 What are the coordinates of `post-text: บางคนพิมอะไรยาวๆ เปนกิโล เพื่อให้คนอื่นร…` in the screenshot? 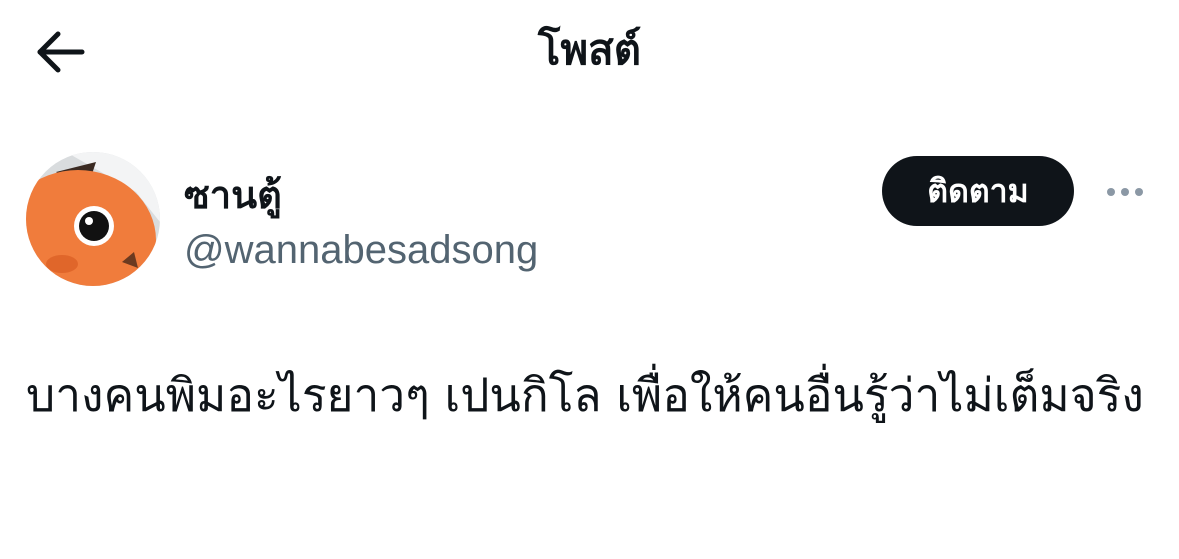 It's located at (585, 395).